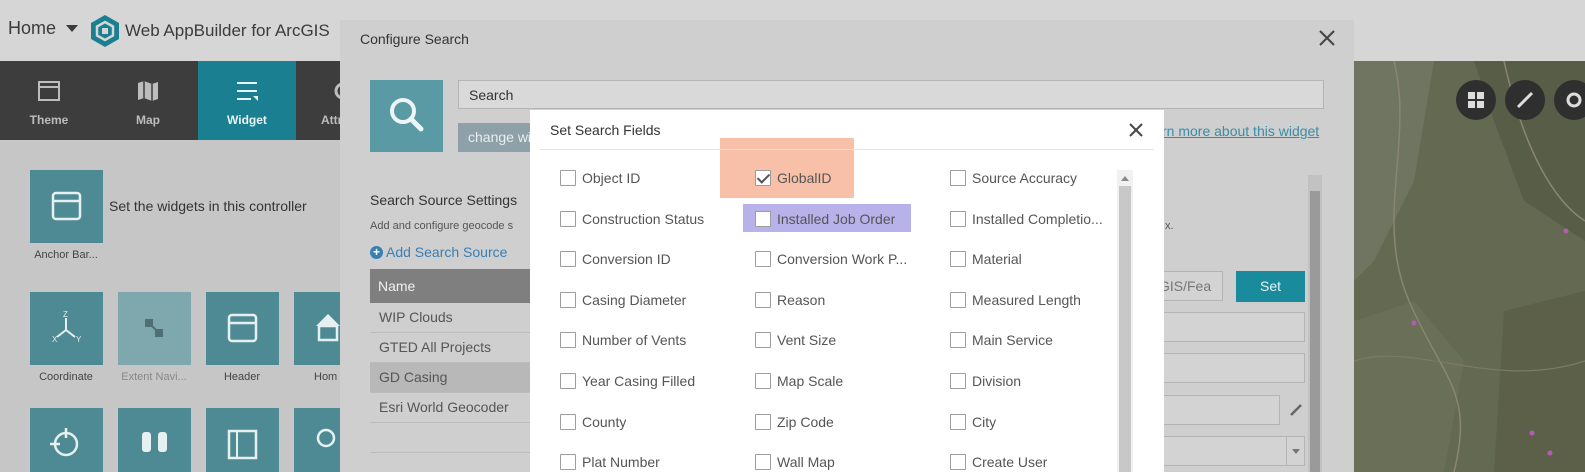 This screenshot has height=472, width=1585. What do you see at coordinates (593, 422) in the screenshot?
I see `field-checkbox-item: County` at bounding box center [593, 422].